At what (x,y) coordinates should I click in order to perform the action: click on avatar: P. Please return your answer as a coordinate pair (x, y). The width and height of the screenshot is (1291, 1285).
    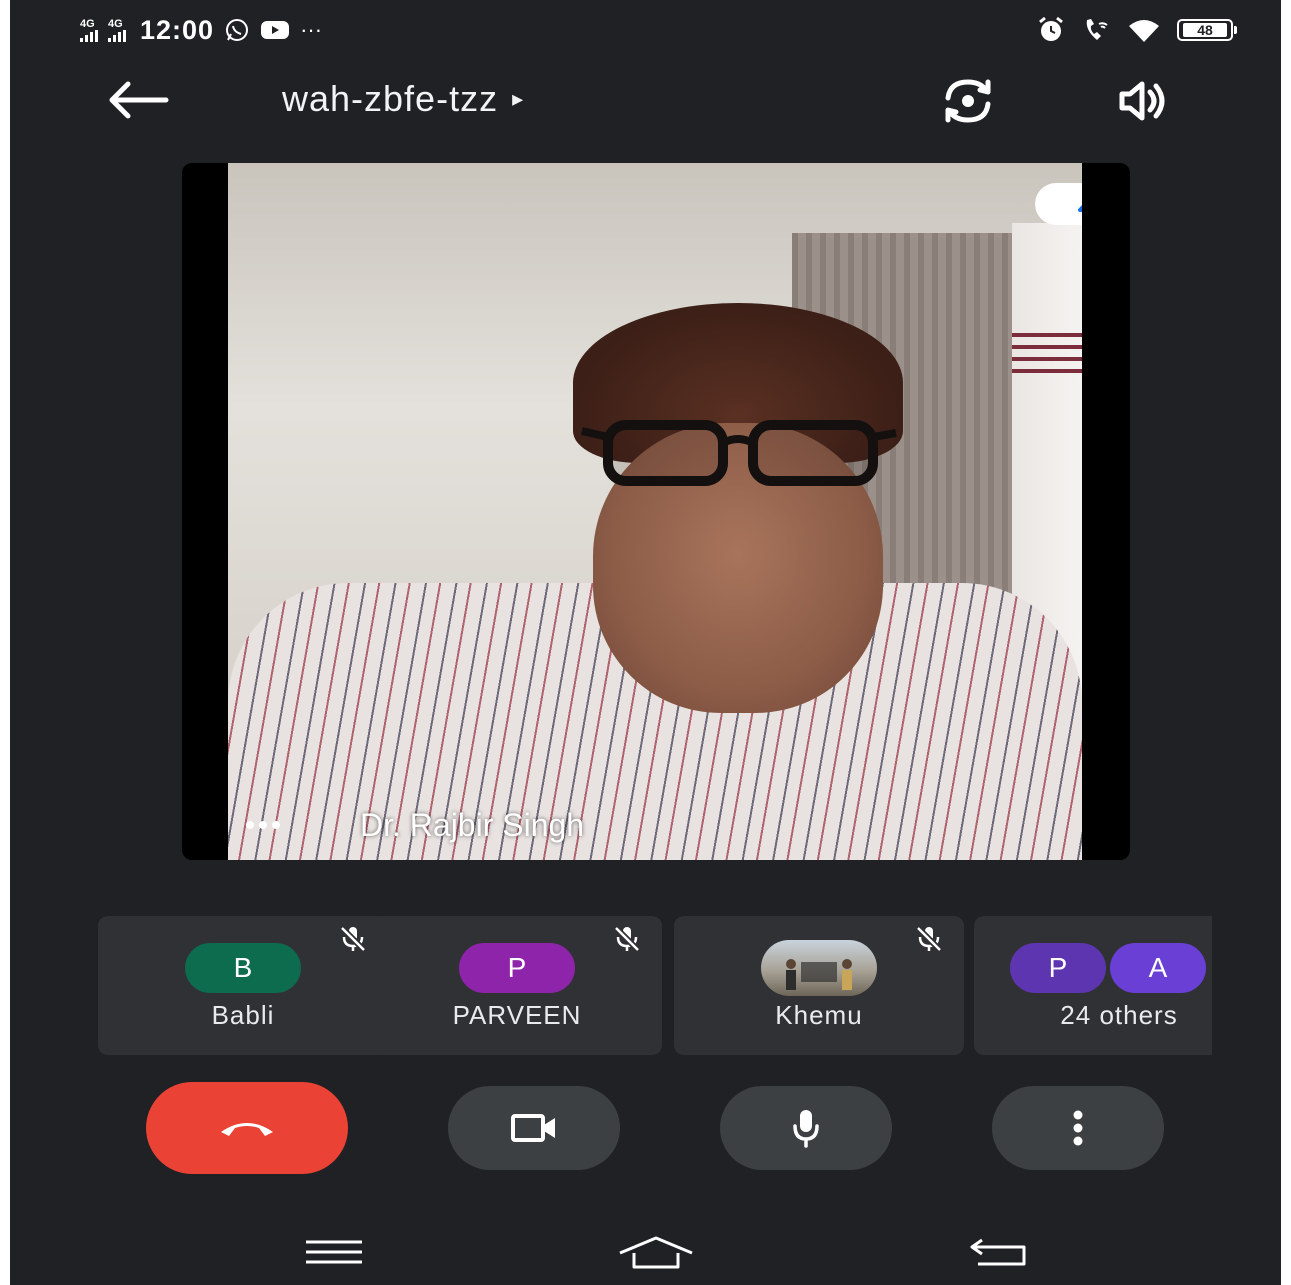
    Looking at the image, I should click on (517, 968).